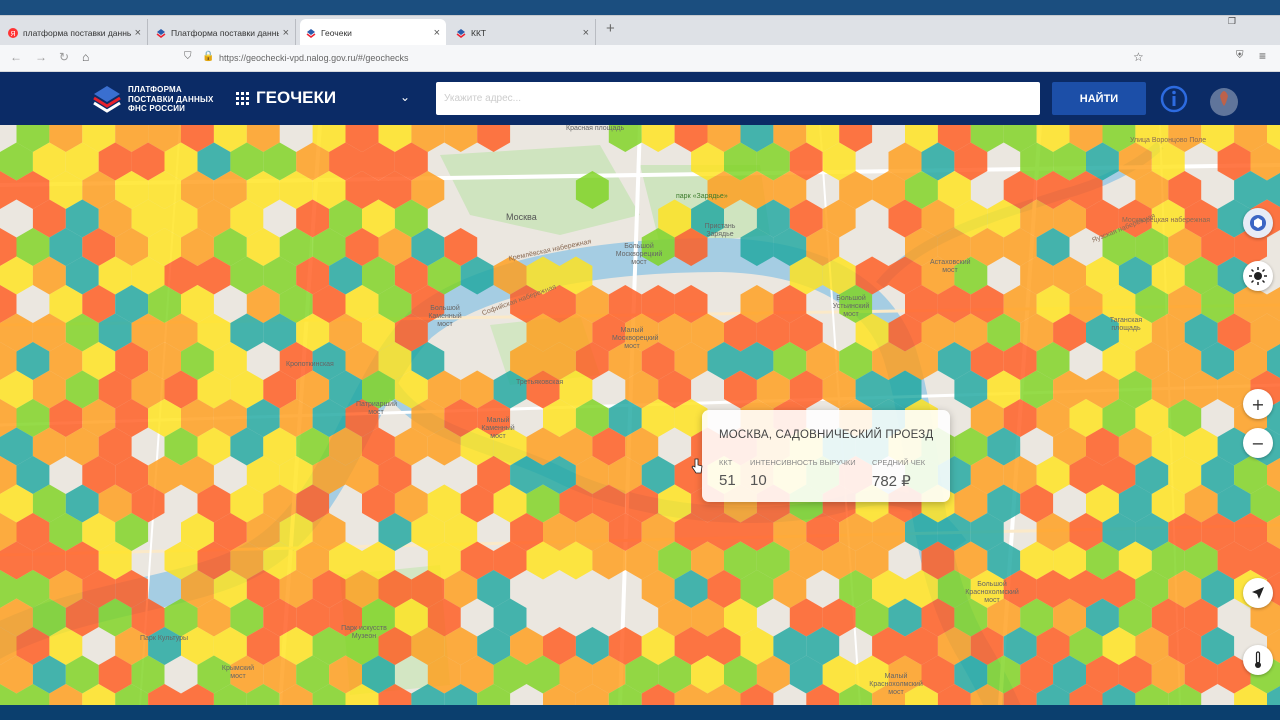 The height and width of the screenshot is (720, 1280). I want to click on intensity-label: ИНТЕНСИВНОСТЬ ВЫРУЧКИ, so click(803, 462).